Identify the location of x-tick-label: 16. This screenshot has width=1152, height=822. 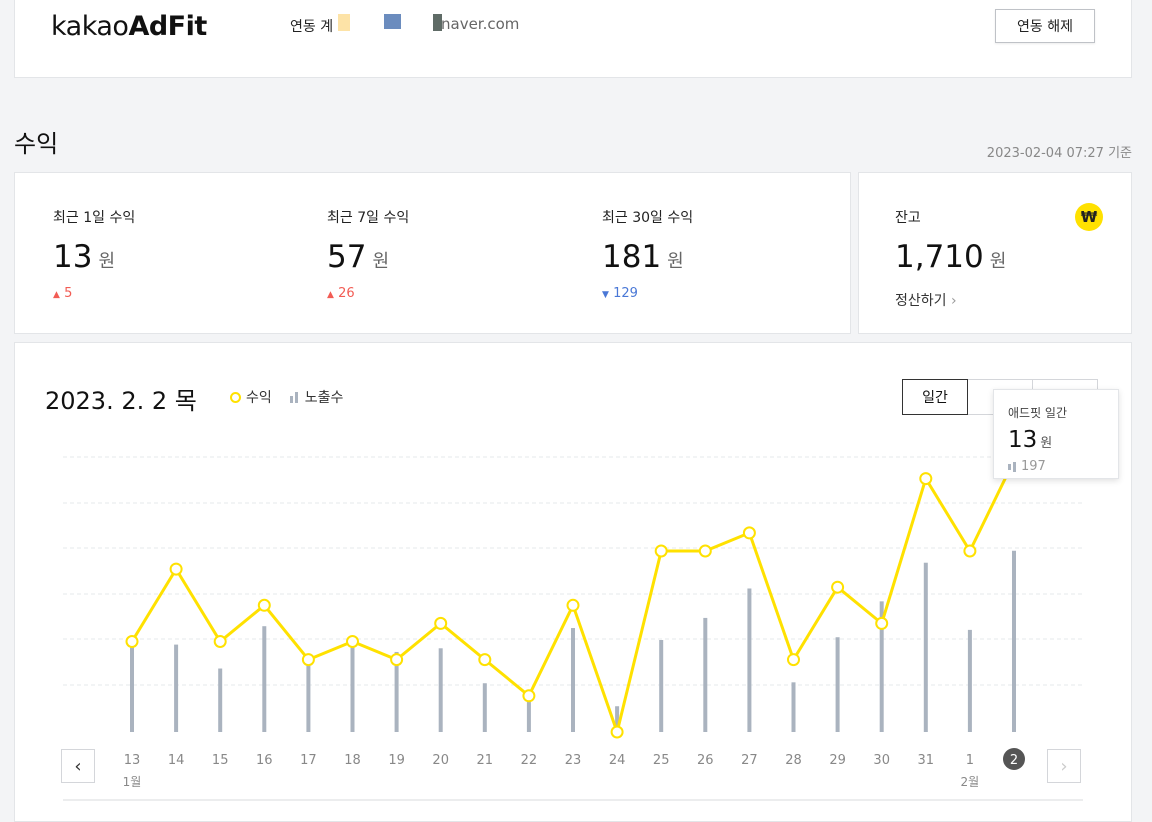
(264, 760).